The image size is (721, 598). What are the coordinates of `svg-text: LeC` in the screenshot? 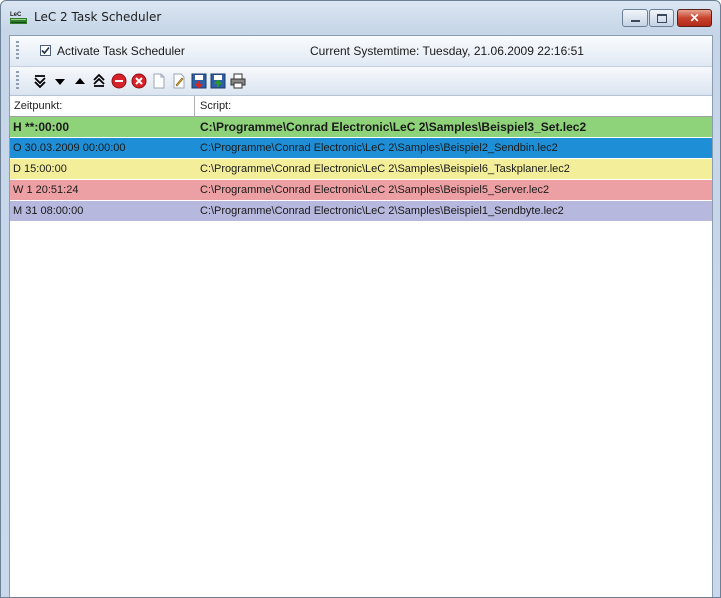 It's located at (16, 15).